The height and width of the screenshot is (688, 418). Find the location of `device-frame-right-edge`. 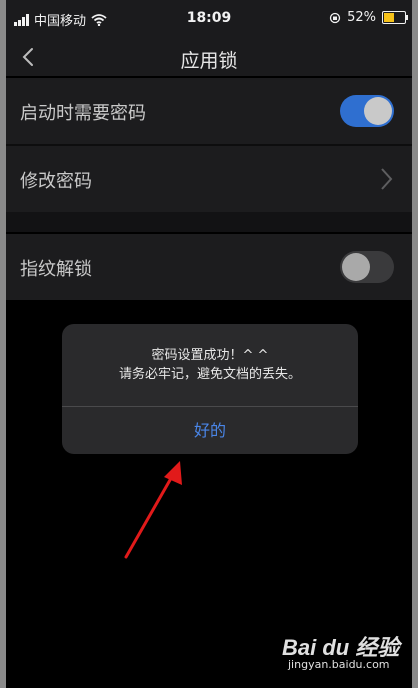

device-frame-right-edge is located at coordinates (415, 344).